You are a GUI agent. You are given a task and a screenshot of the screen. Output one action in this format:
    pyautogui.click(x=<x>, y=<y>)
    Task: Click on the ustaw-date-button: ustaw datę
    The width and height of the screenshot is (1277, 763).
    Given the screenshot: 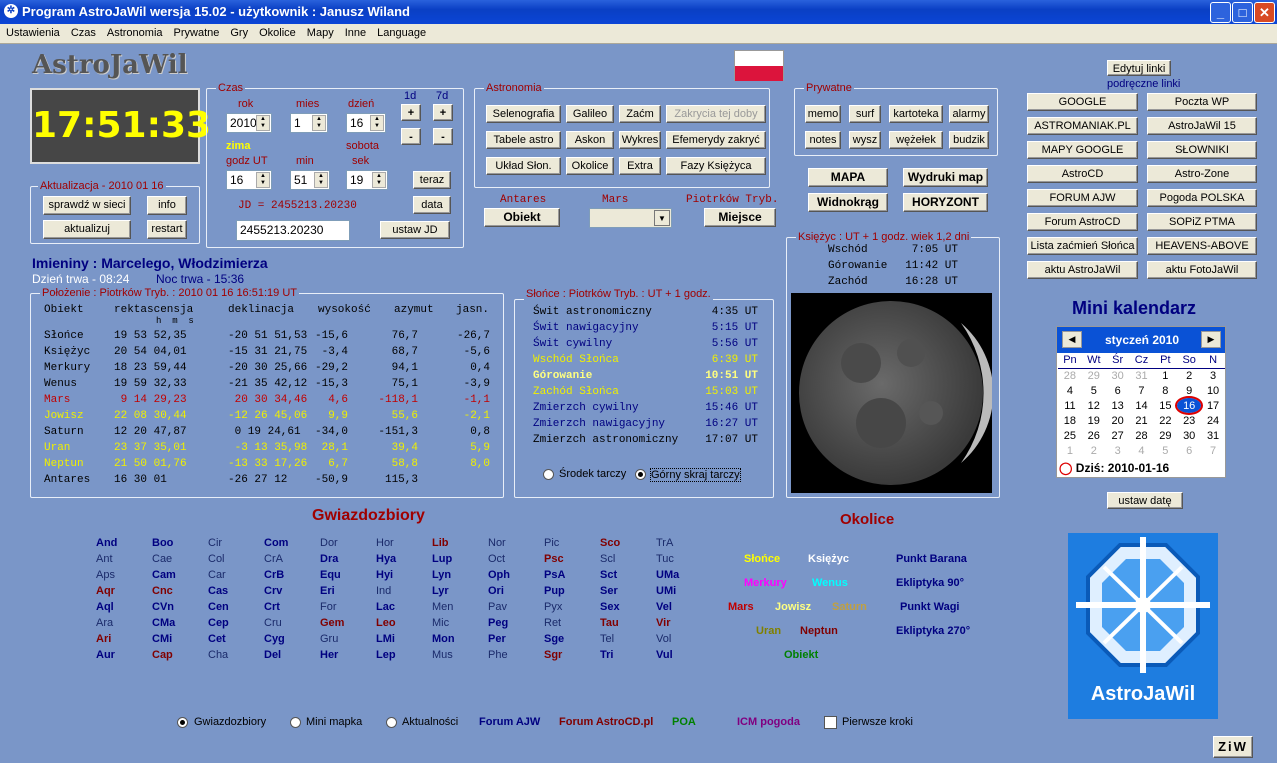 What is the action you would take?
    pyautogui.click(x=1145, y=500)
    